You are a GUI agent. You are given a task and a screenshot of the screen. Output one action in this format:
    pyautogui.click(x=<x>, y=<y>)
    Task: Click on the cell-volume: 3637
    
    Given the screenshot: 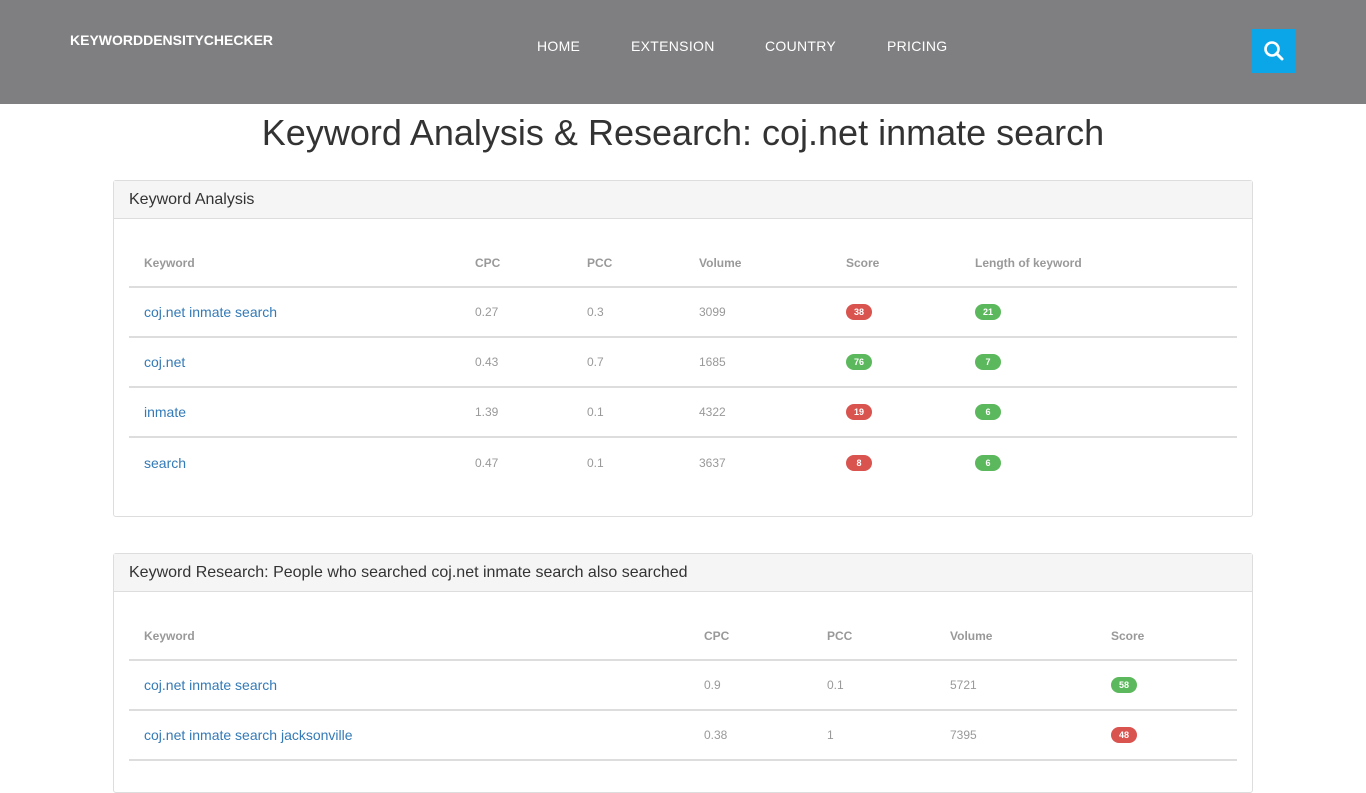 What is the action you would take?
    pyautogui.click(x=712, y=462)
    